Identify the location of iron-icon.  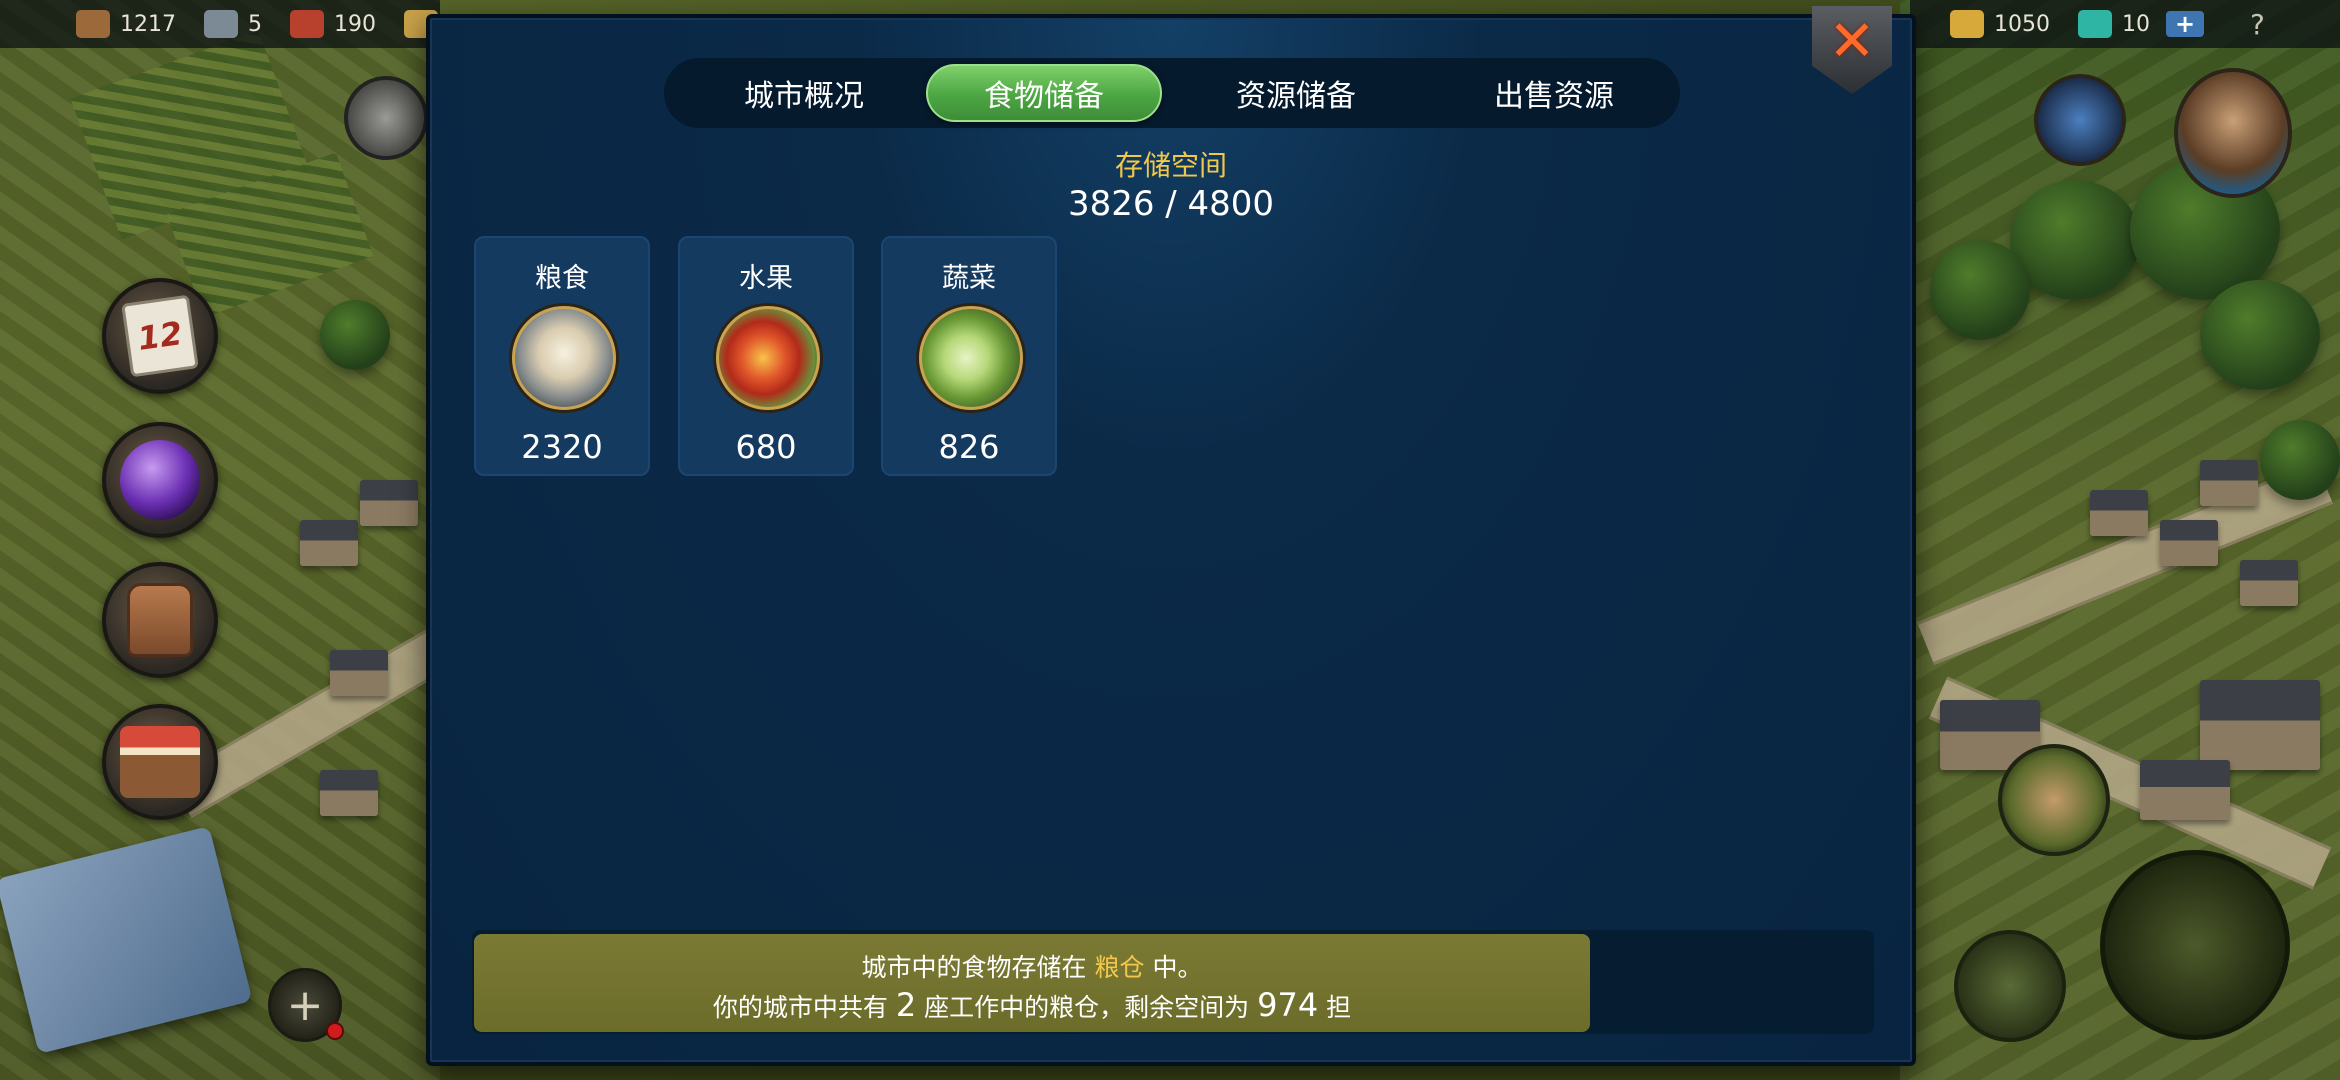
(221, 24).